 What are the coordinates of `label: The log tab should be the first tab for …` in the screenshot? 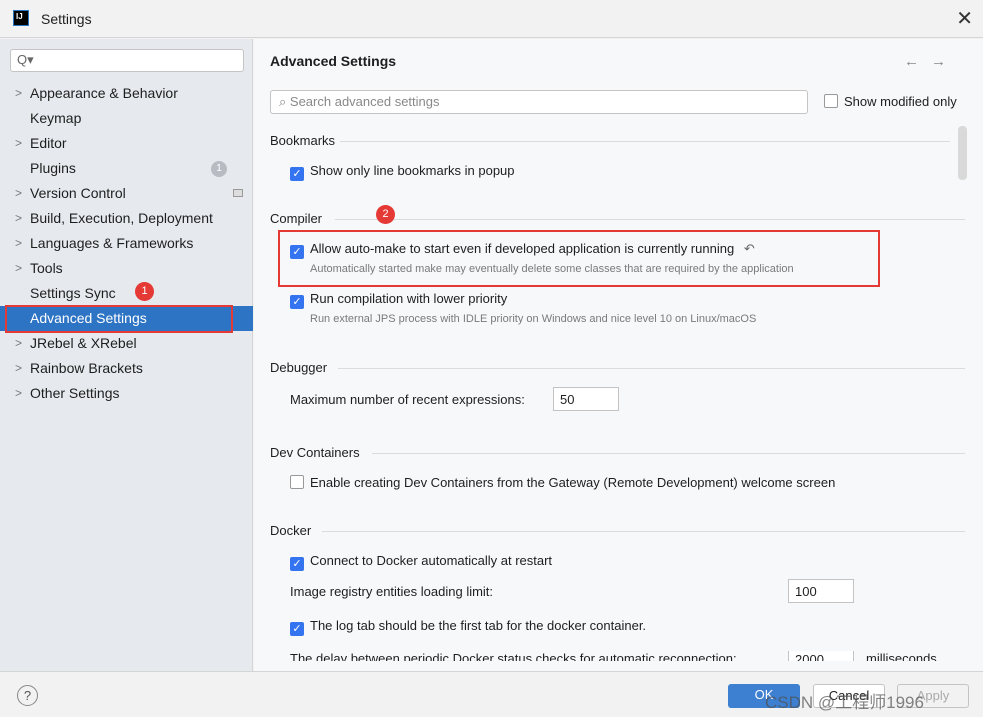 It's located at (478, 625).